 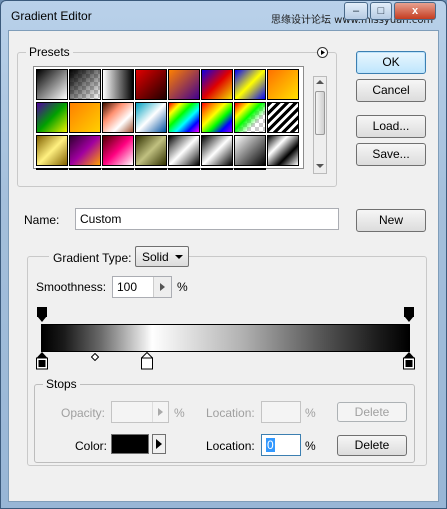 I want to click on name-input: Custom, so click(x=207, y=219).